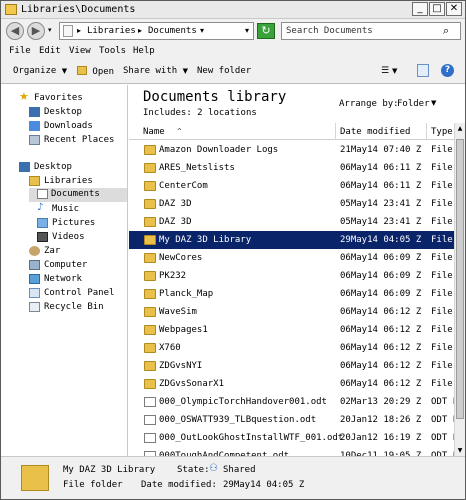 The width and height of the screenshot is (466, 500). Describe the element at coordinates (381, 150) in the screenshot. I see `file-date-modified: 21May14 07:40 Z` at that location.